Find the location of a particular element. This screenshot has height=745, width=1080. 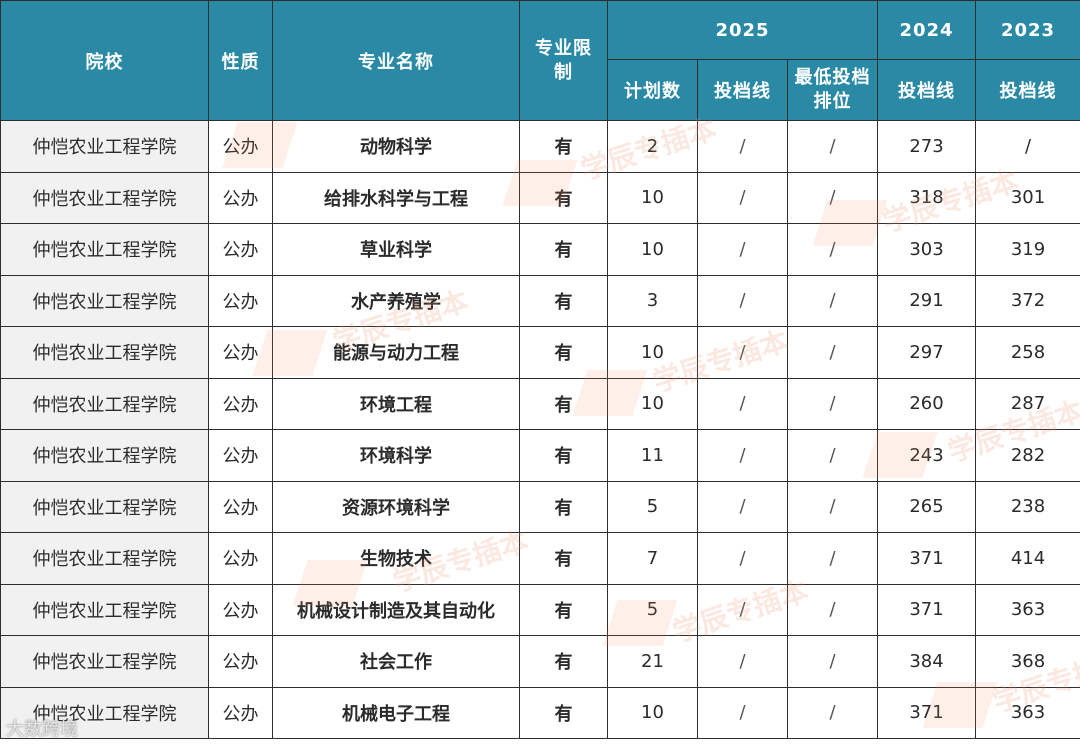

cell-line-2023: 258 is located at coordinates (1027, 352).